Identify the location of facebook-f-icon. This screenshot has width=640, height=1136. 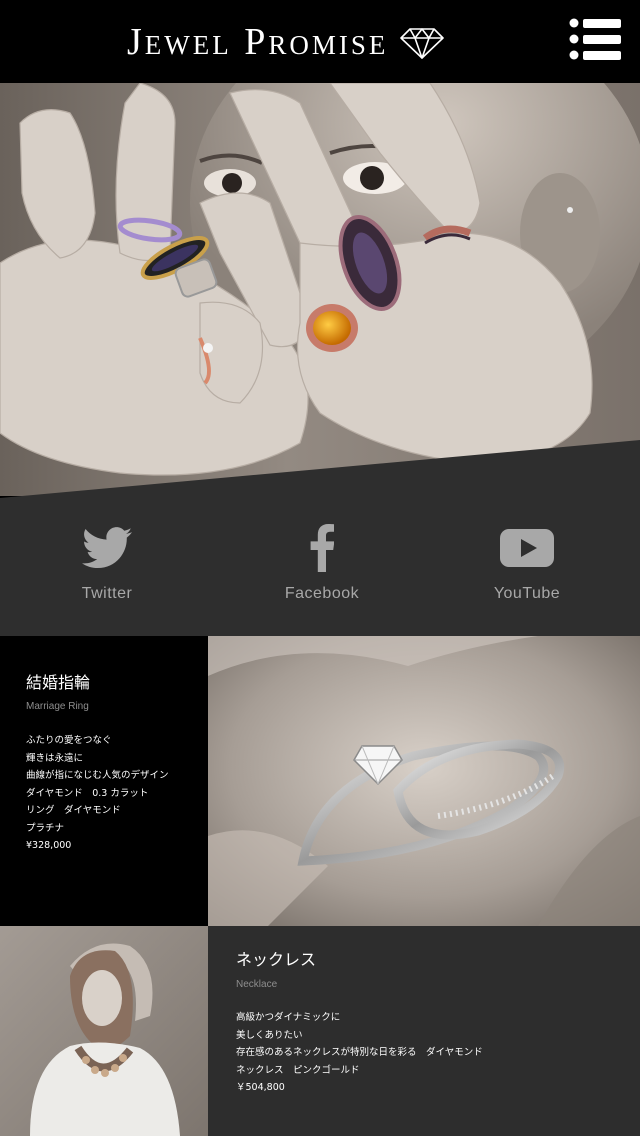
(322, 547).